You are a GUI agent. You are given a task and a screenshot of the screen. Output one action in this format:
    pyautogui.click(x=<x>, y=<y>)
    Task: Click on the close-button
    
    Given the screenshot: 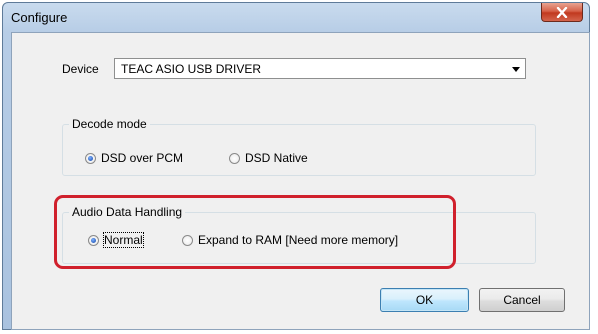 What is the action you would take?
    pyautogui.click(x=562, y=12)
    